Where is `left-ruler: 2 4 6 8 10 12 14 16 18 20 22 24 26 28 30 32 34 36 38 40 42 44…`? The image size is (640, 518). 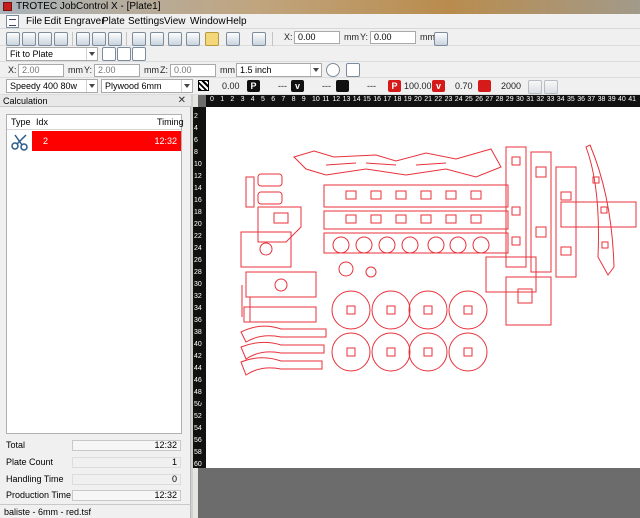 left-ruler: 2 4 6 8 10 12 14 16 18 20 22 24 26 28 30 32 34 36 38 40 42 44… is located at coordinates (199, 287).